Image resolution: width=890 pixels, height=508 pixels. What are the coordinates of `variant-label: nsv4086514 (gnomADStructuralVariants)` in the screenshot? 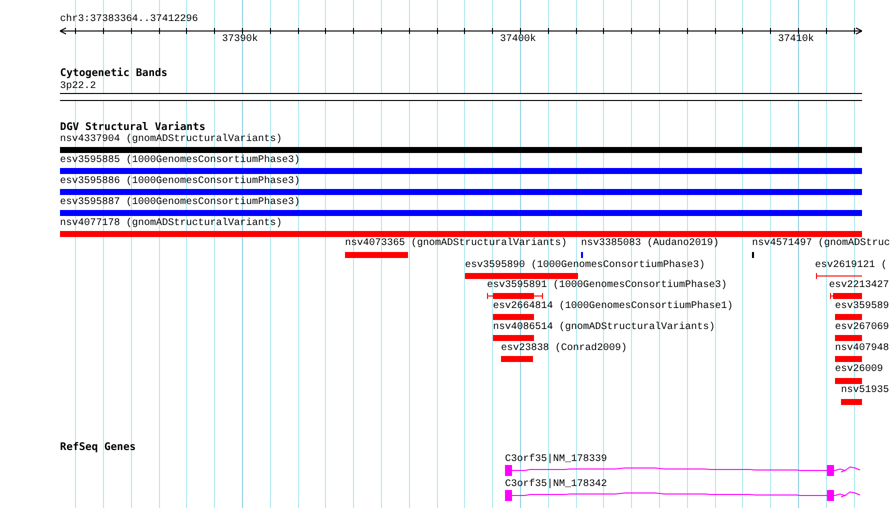 It's located at (604, 328).